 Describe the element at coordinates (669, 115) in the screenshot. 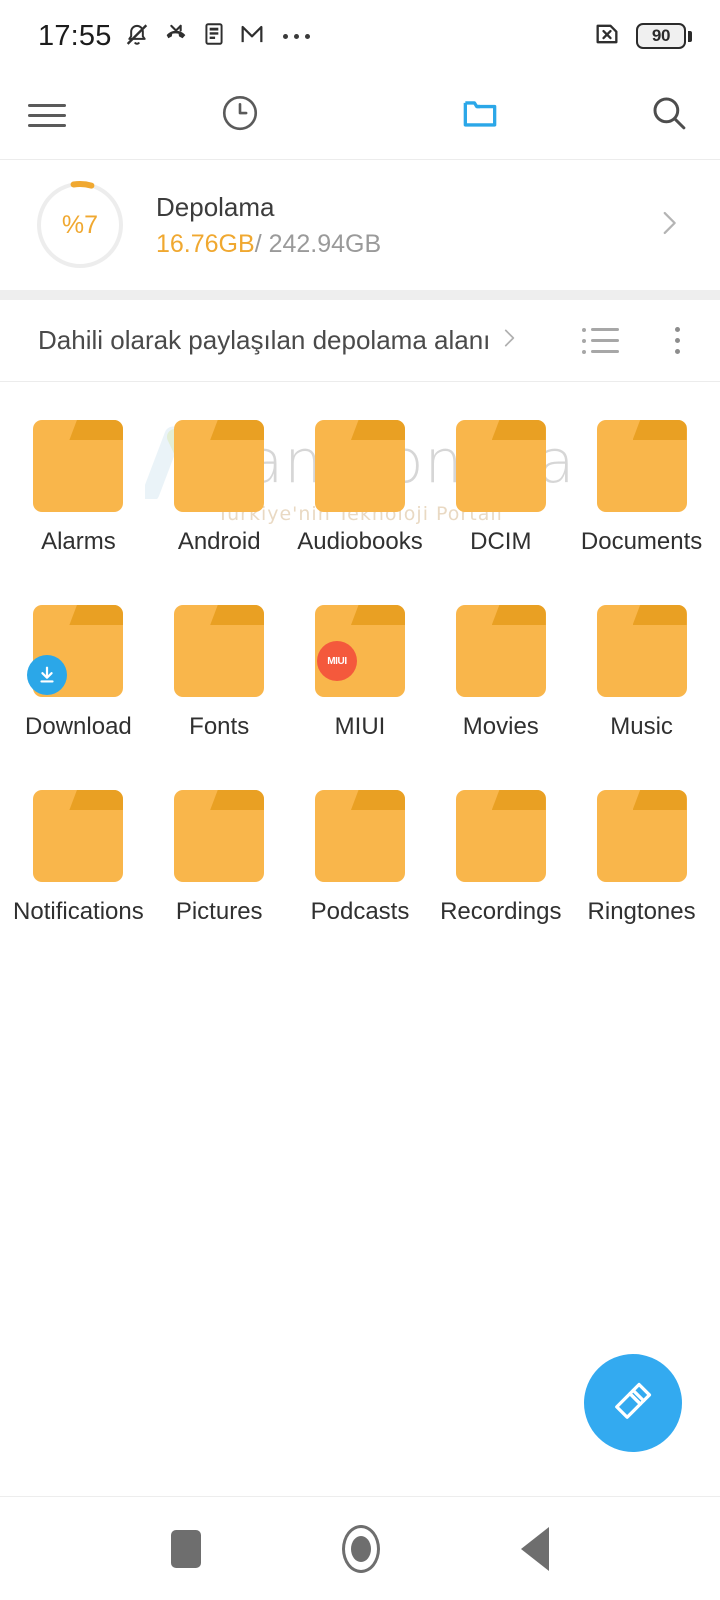

I see `search-icon` at that location.